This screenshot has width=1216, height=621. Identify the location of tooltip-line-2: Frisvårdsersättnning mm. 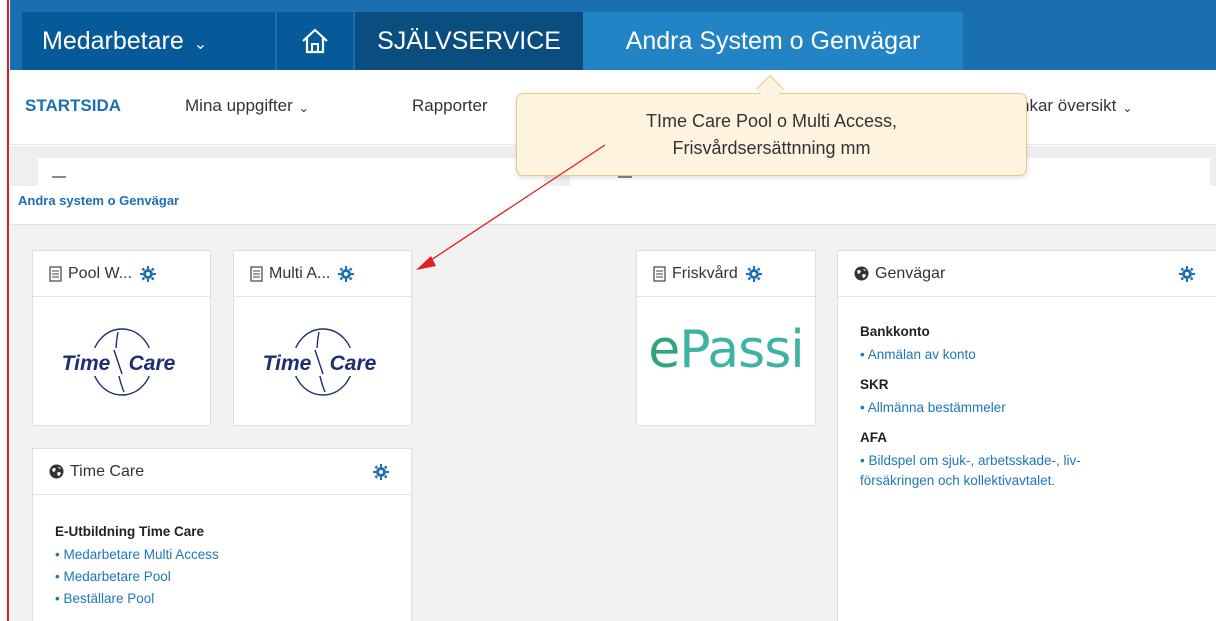
(771, 148).